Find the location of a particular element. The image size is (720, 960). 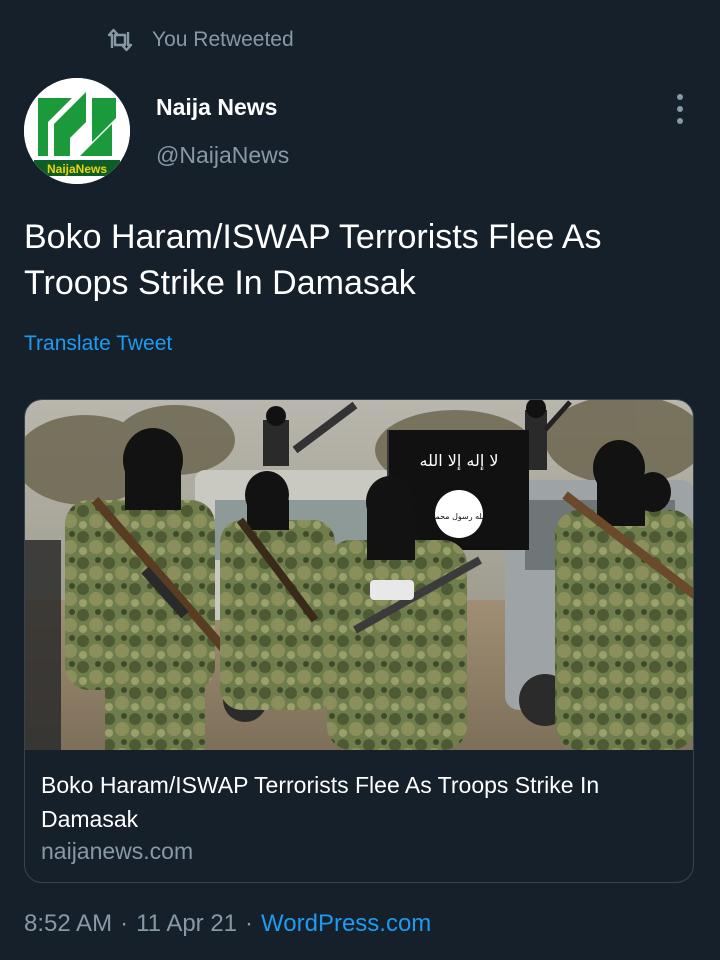

retweet-context: You Retweeted is located at coordinates (200, 40).